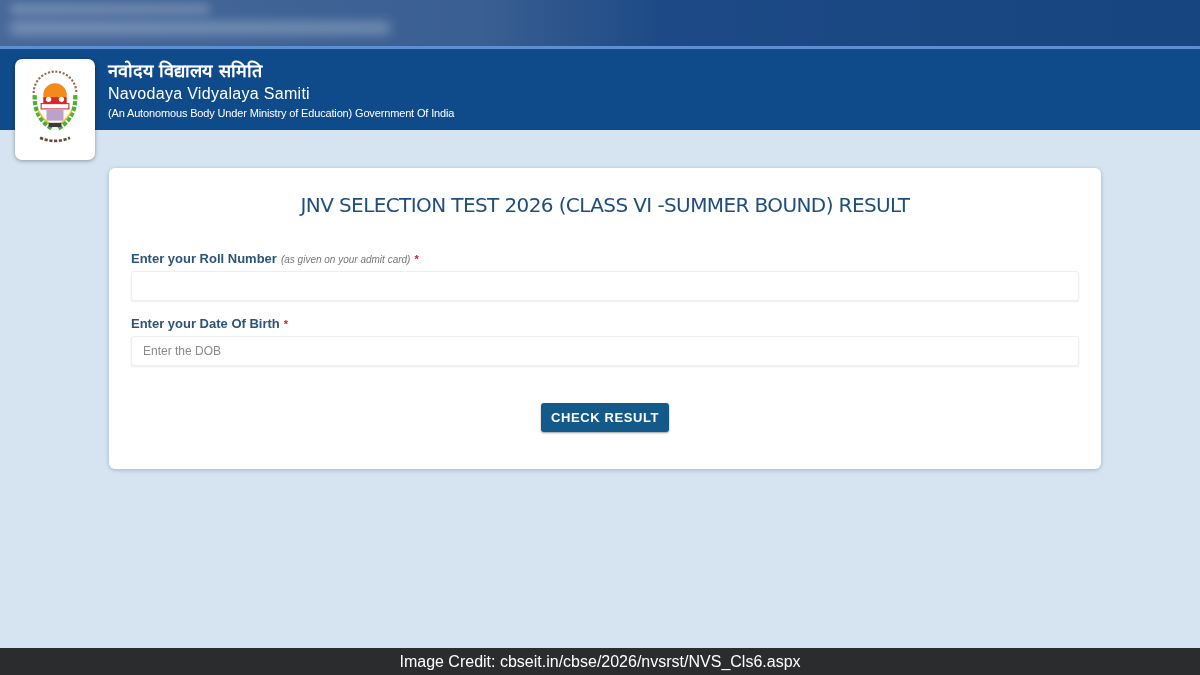 This screenshot has width=1200, height=675. What do you see at coordinates (204, 259) in the screenshot?
I see `field-label: Enter your Roll Number` at bounding box center [204, 259].